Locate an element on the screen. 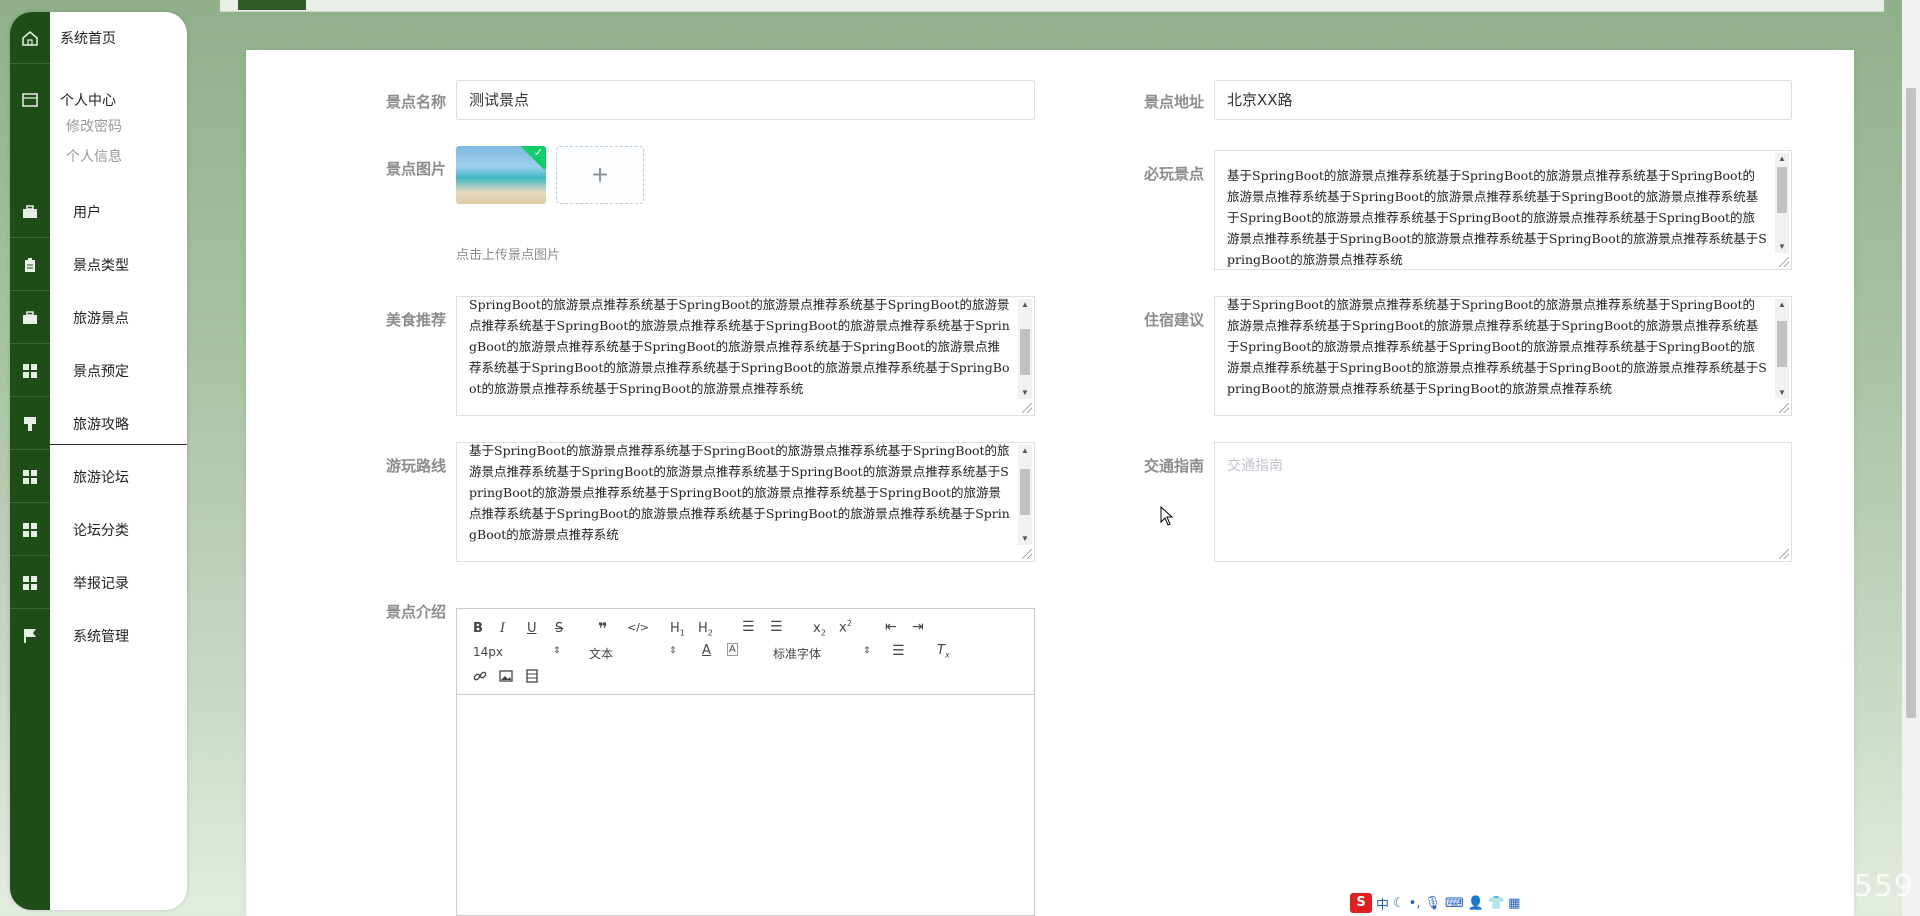  traffic-label: 交通指南 is located at coordinates (1173, 466).